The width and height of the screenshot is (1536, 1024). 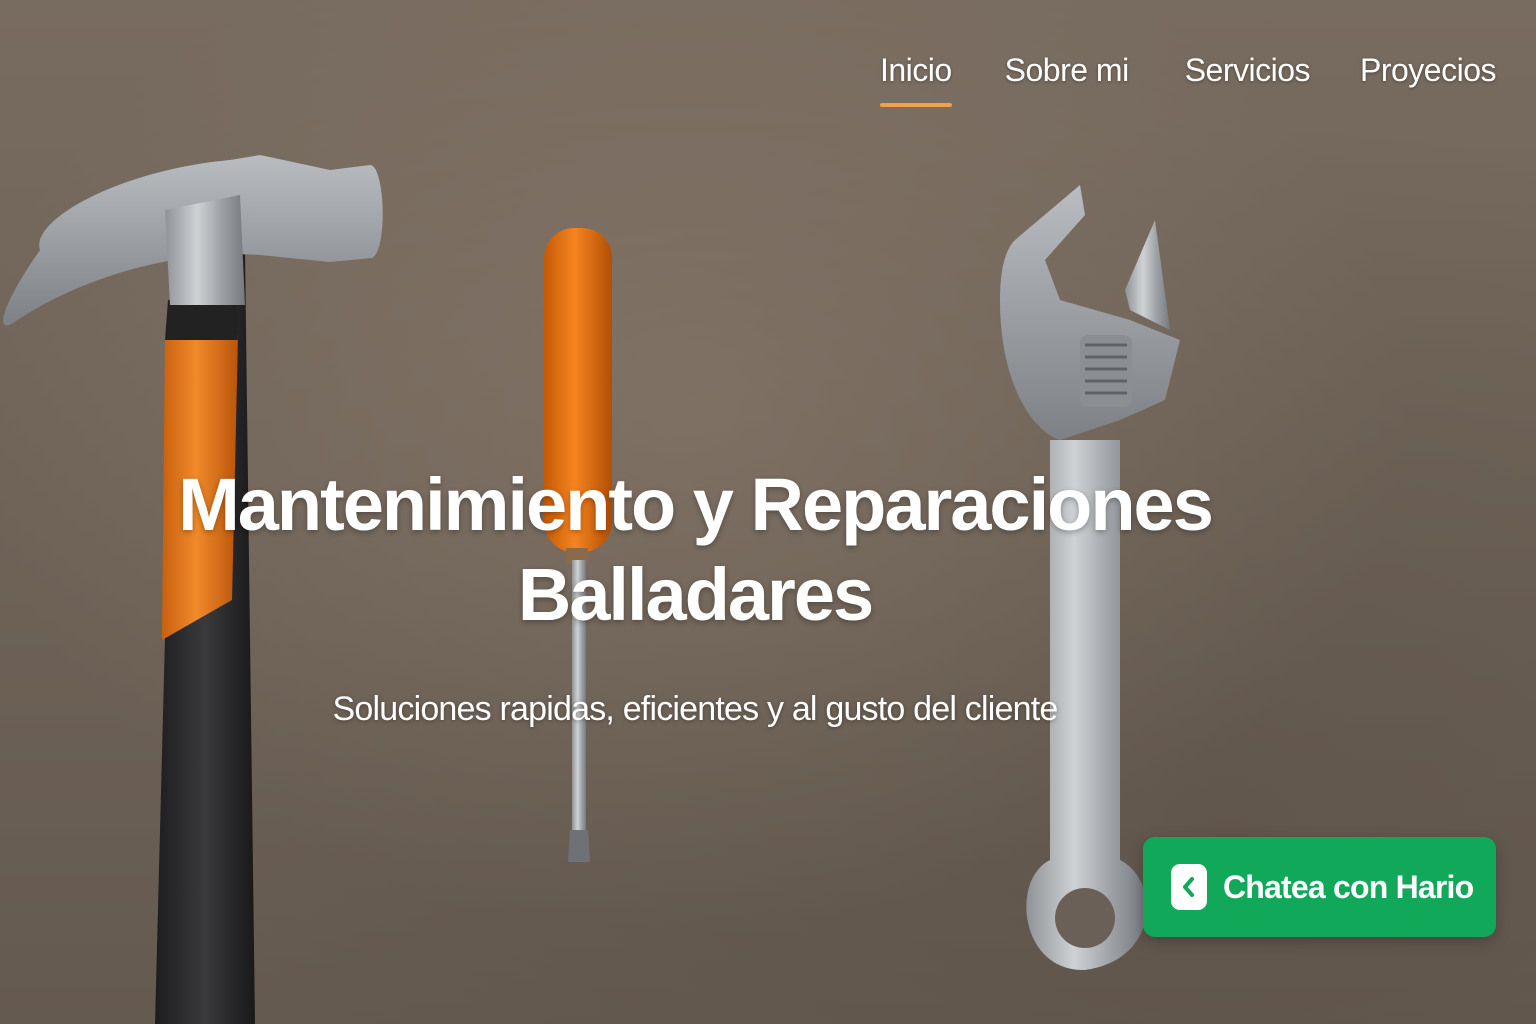 What do you see at coordinates (1067, 79) in the screenshot?
I see `nav-item-sobre-mi: Sobre mi` at bounding box center [1067, 79].